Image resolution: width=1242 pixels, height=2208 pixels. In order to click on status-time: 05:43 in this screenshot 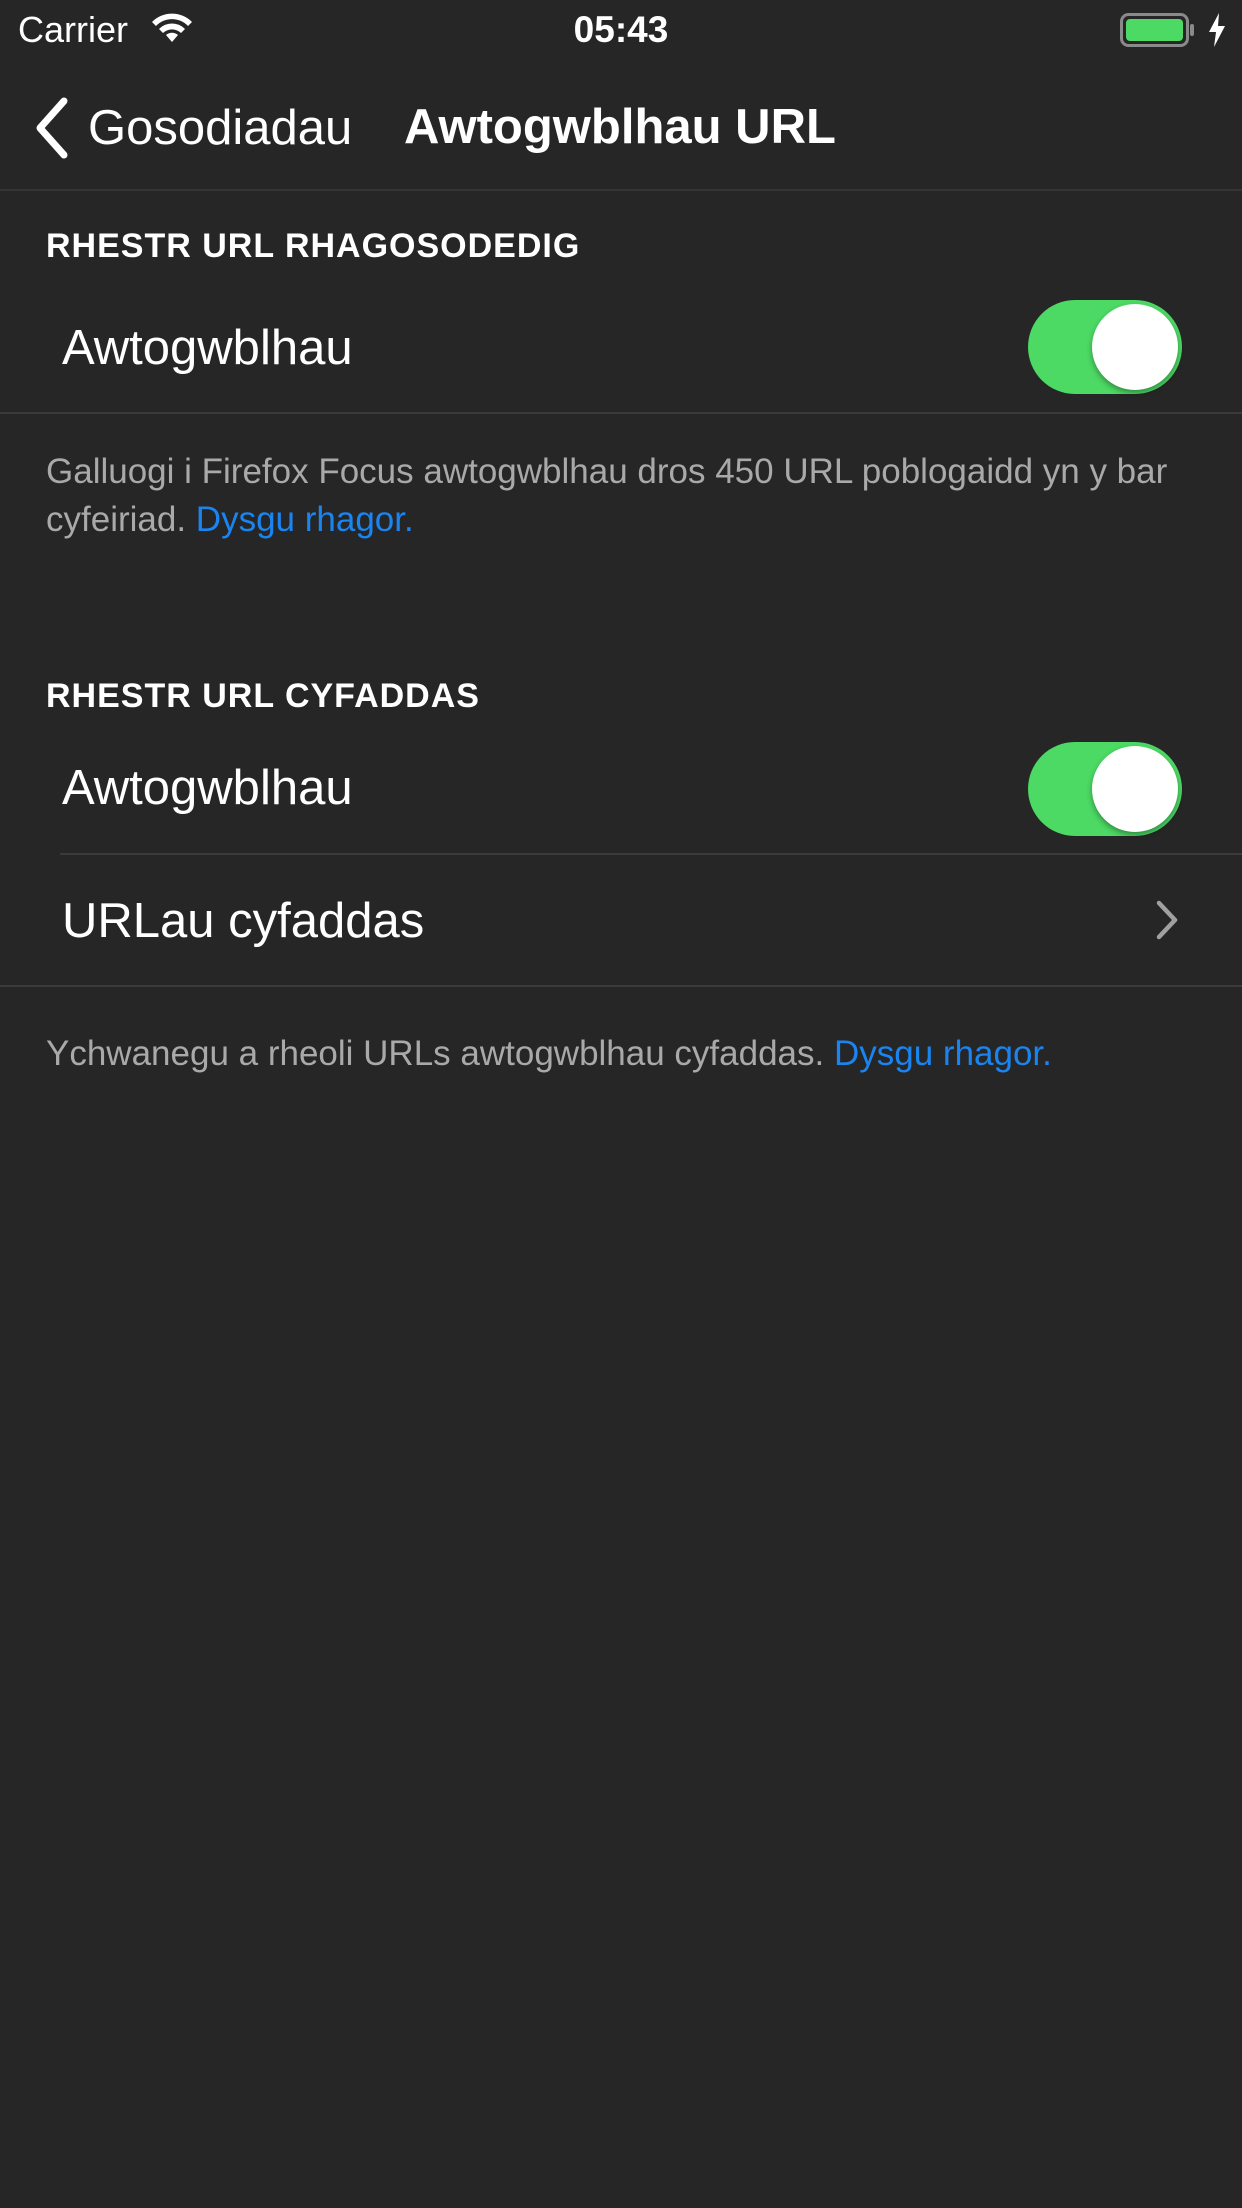, I will do `click(621, 29)`.